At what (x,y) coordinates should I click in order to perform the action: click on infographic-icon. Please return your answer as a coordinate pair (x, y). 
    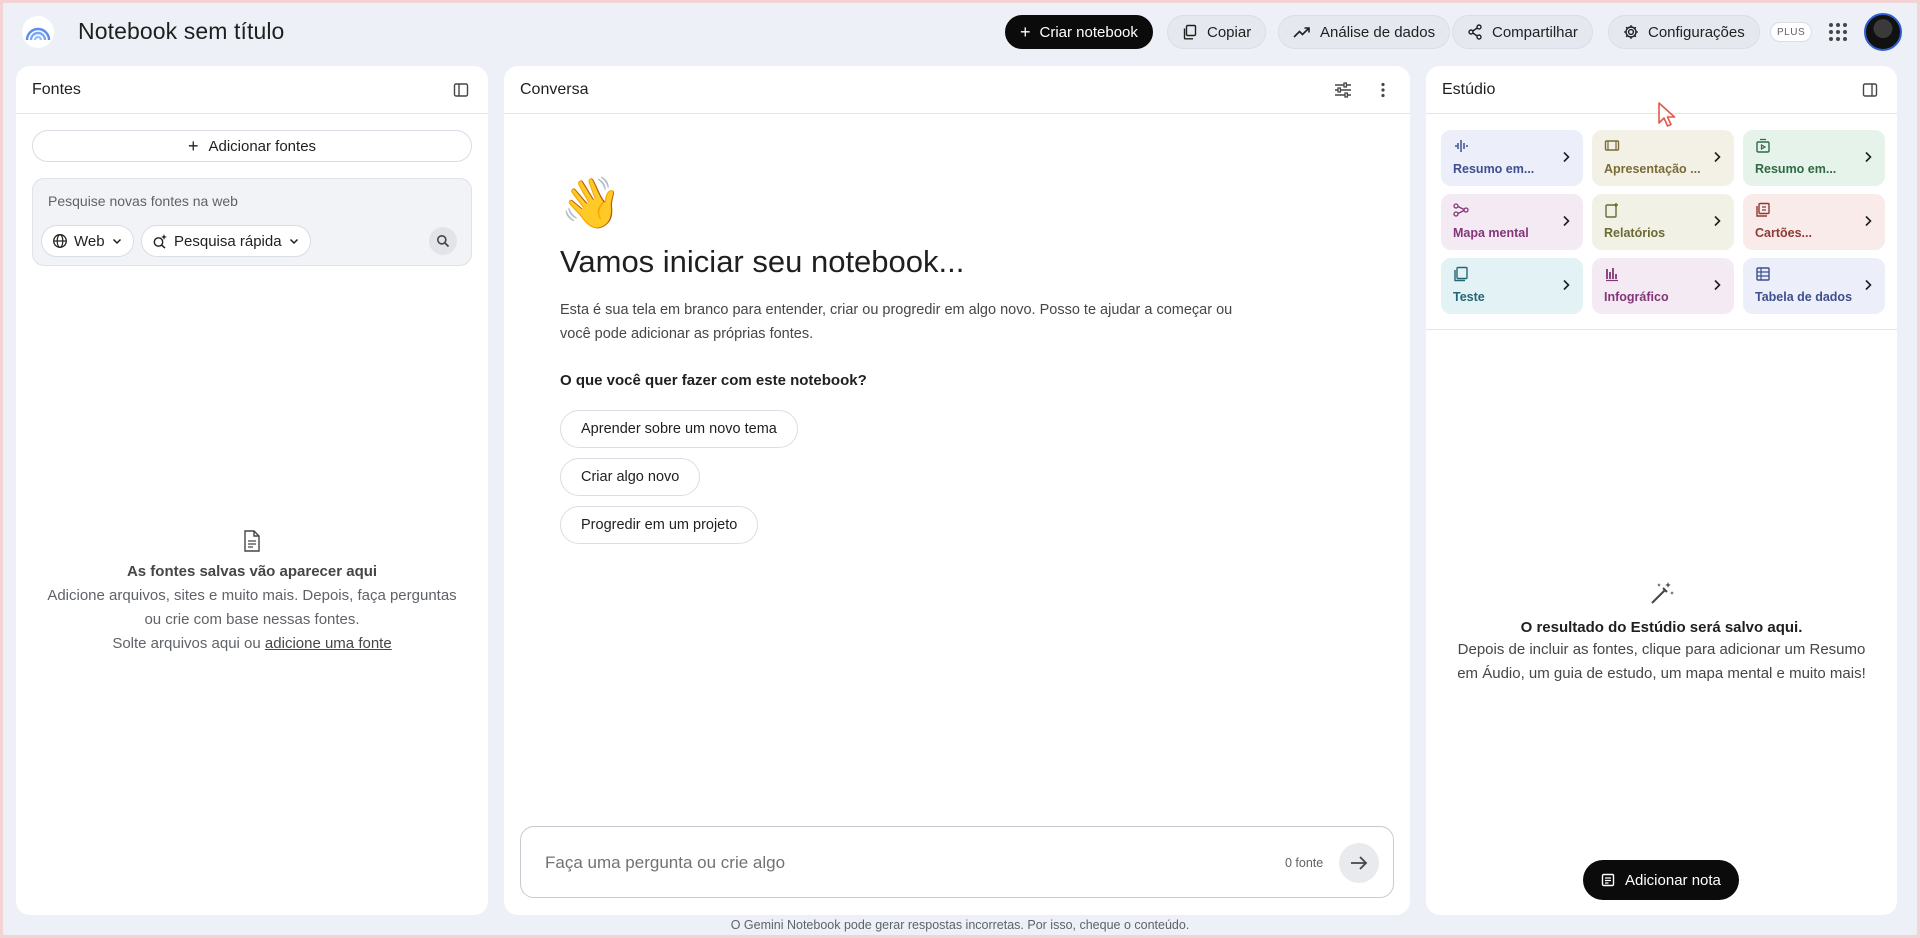
    Looking at the image, I should click on (1612, 275).